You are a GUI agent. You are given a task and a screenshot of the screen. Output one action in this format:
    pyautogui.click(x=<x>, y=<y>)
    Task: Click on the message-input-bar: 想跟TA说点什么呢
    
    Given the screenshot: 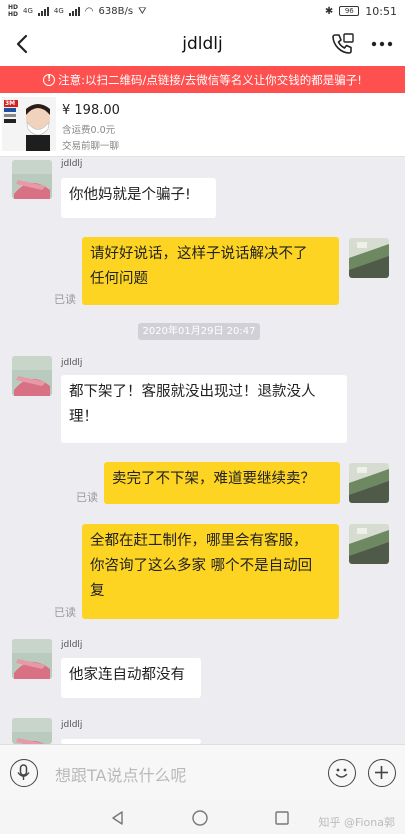 What is the action you would take?
    pyautogui.click(x=202, y=772)
    